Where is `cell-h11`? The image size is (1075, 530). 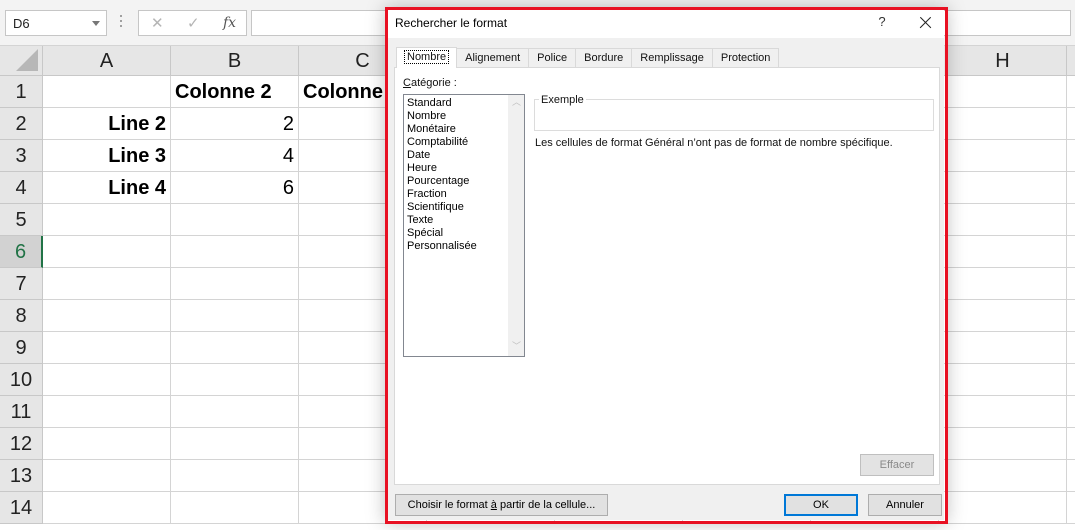
cell-h11 is located at coordinates (1003, 412).